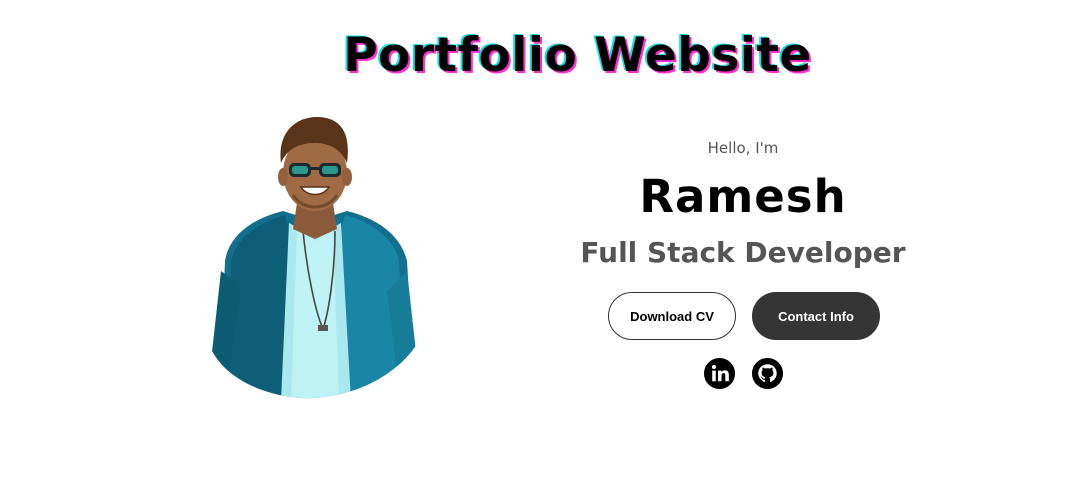  Describe the element at coordinates (743, 148) in the screenshot. I see `greeting-text: Hello, I'm` at that location.